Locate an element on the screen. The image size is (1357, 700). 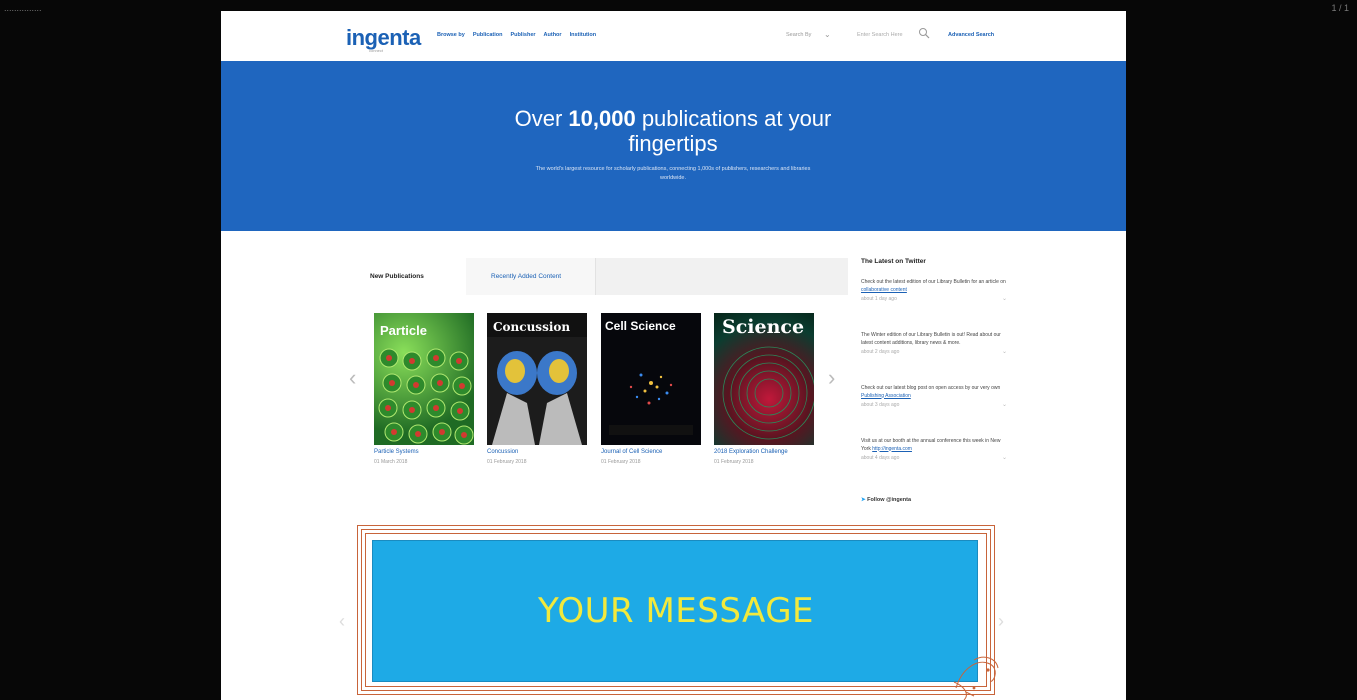
publication-link: Concussion is located at coordinates (502, 452).